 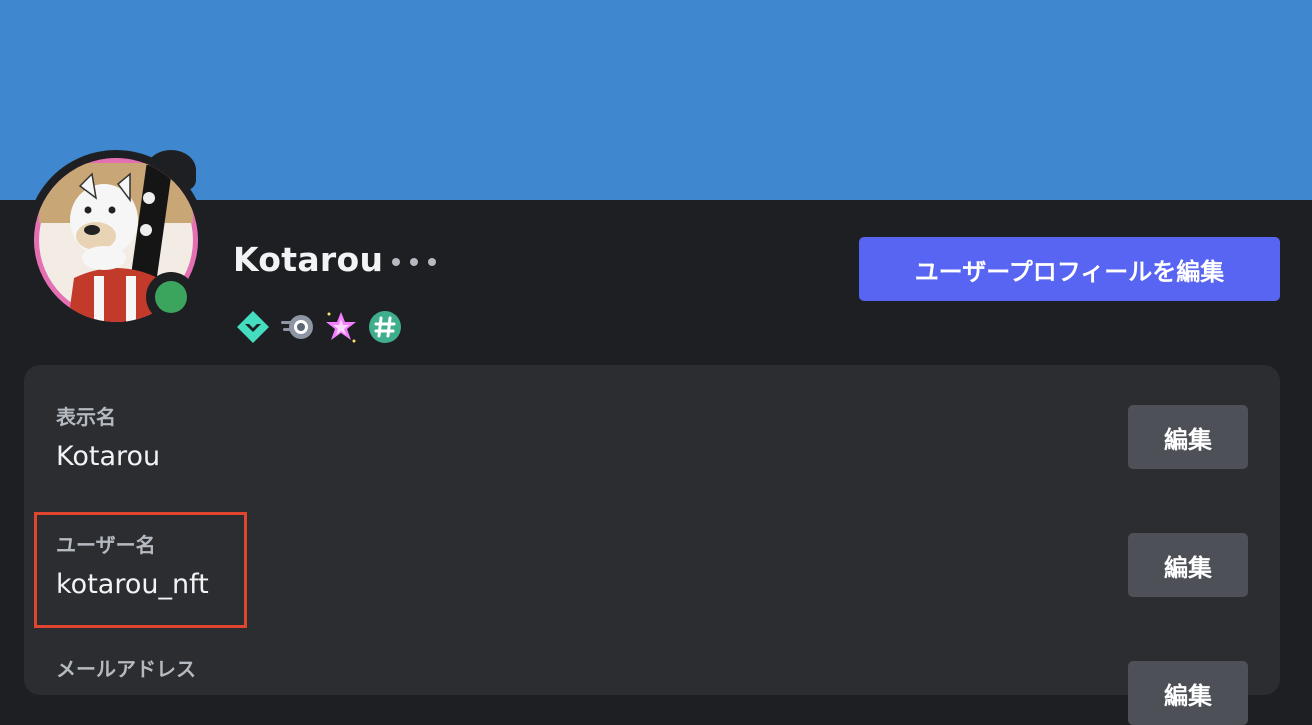 I want to click on display-name-value: Kotarou, so click(x=108, y=456).